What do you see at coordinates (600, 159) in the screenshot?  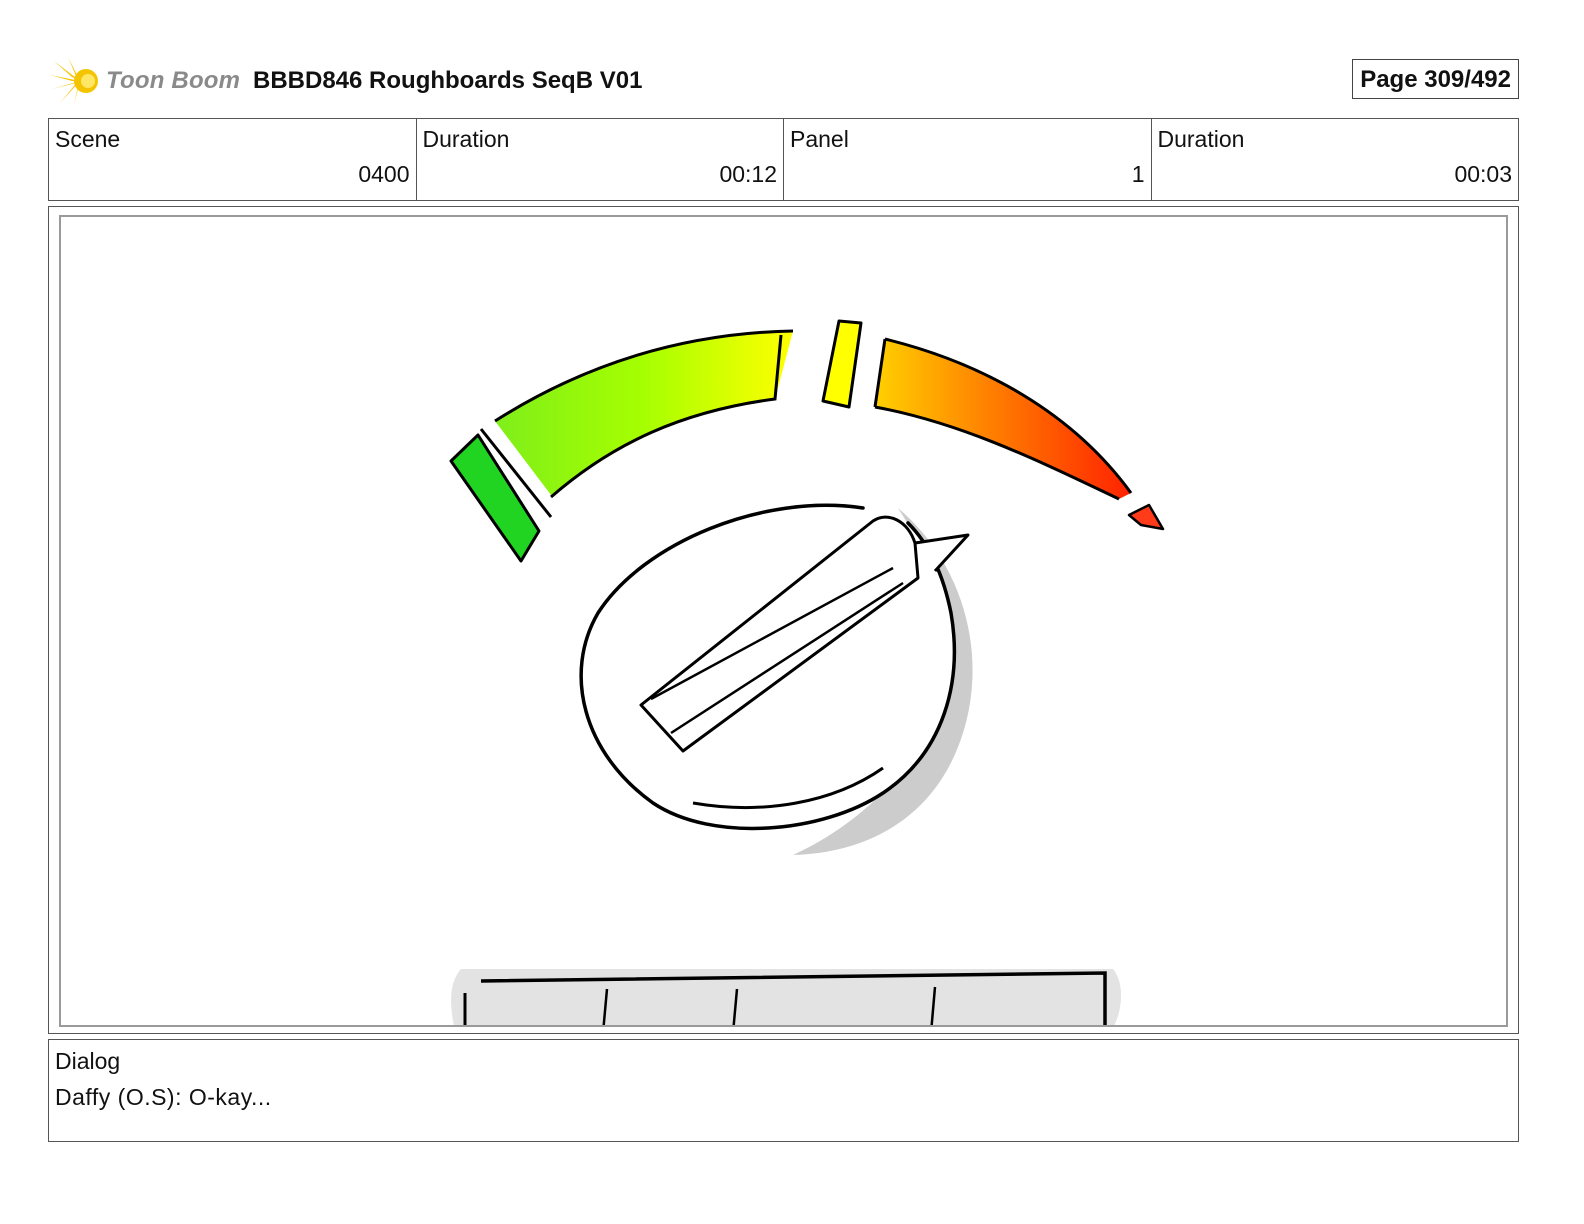 I see `scene-duration-cell: Duration 00:12` at bounding box center [600, 159].